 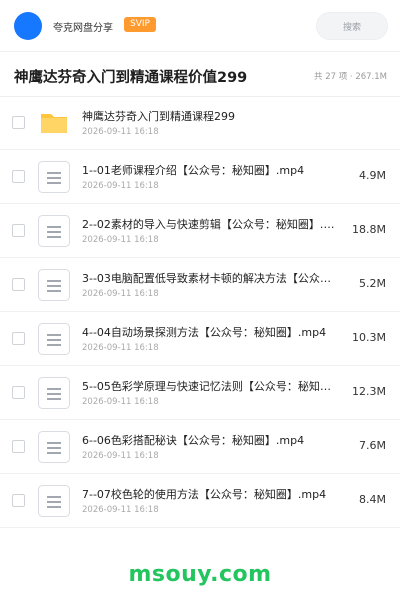 What do you see at coordinates (211, 224) in the screenshot?
I see `file-name: 2--02素材的导入与快速剪辑【公众号：秘知圈】.mp4` at bounding box center [211, 224].